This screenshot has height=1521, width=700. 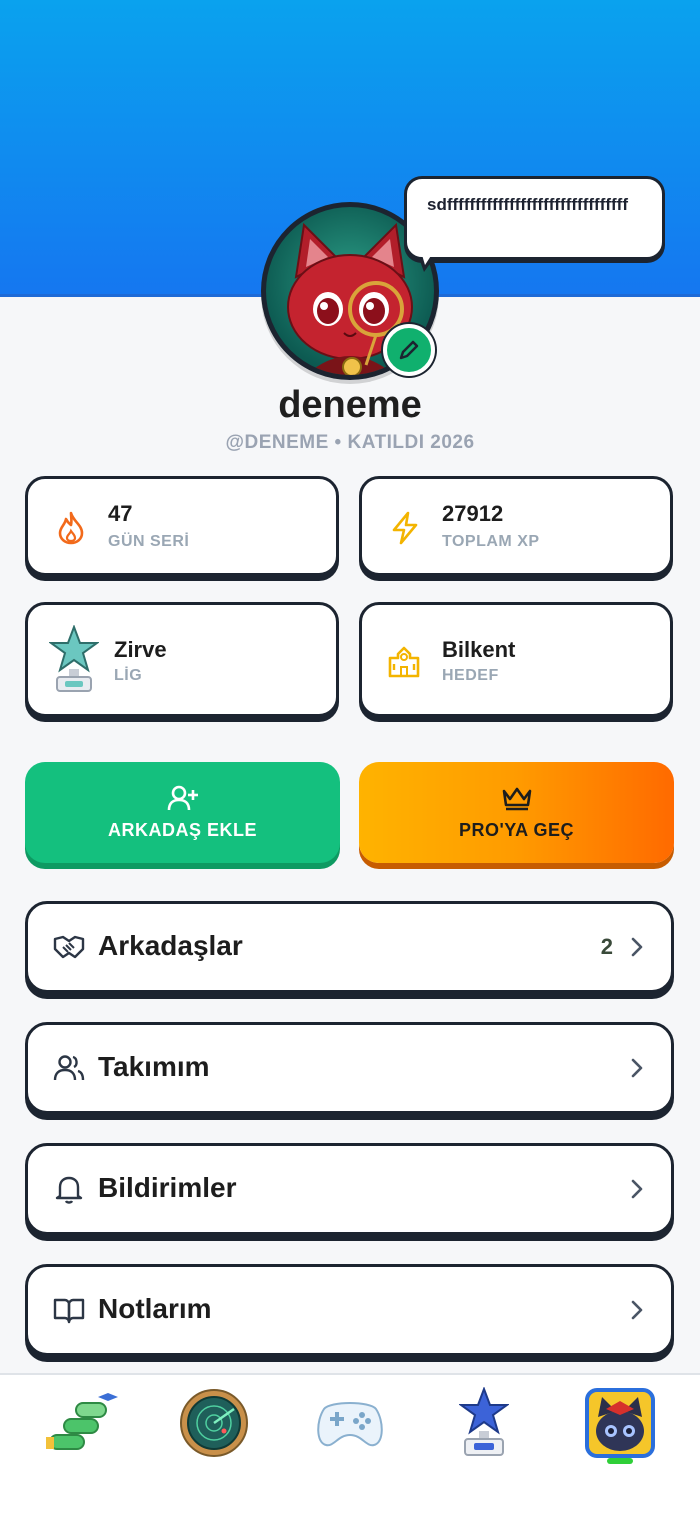 I want to click on streak-label: GÜN SERİ, so click(x=149, y=541).